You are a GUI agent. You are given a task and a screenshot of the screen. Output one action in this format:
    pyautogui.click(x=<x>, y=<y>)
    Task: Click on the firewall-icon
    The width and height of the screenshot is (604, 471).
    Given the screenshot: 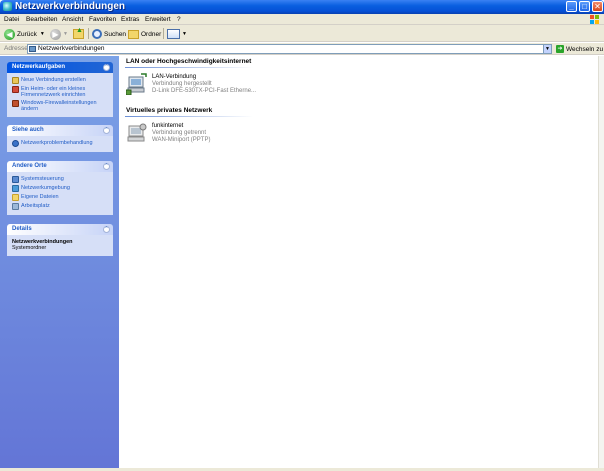 What is the action you would take?
    pyautogui.click(x=15, y=103)
    